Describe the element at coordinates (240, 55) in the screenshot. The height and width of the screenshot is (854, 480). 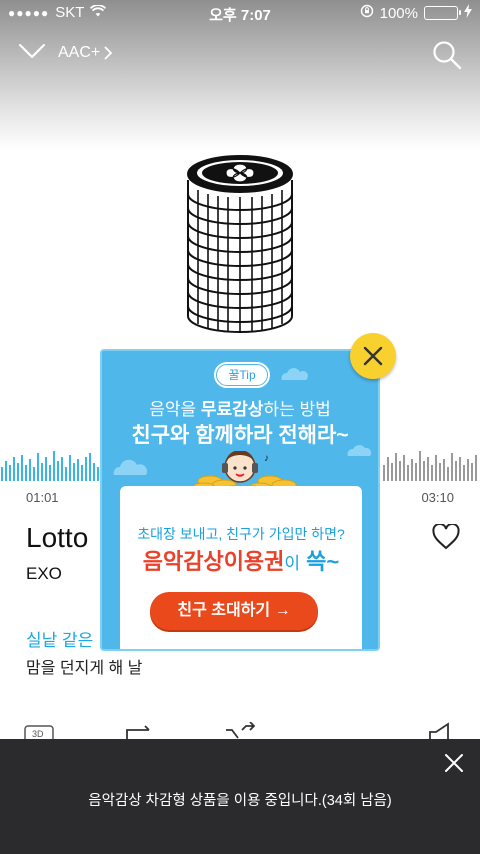
I see `player-topbar: AAC+` at that location.